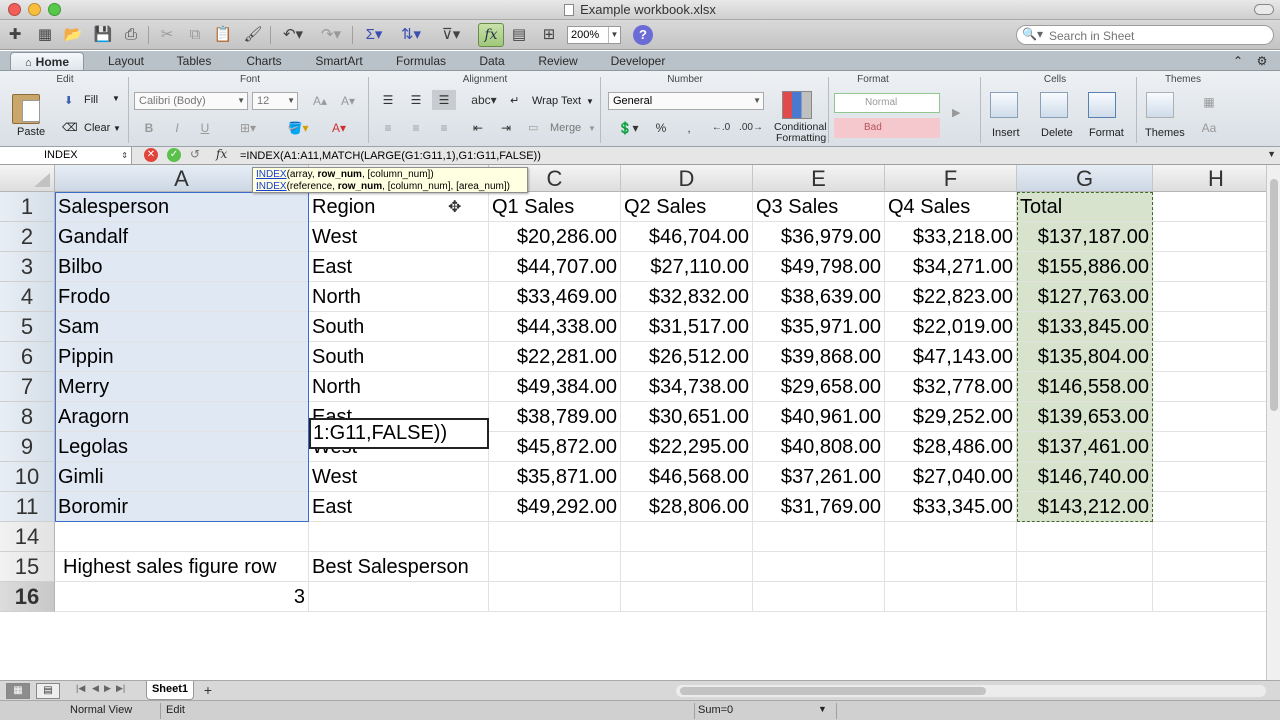  Describe the element at coordinates (887, 103) in the screenshot. I see `style-normal: Normal` at that location.